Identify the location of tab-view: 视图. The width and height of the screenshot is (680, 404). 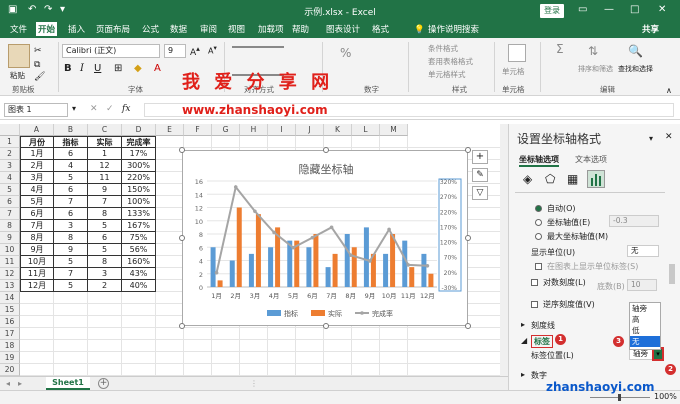
(236, 30).